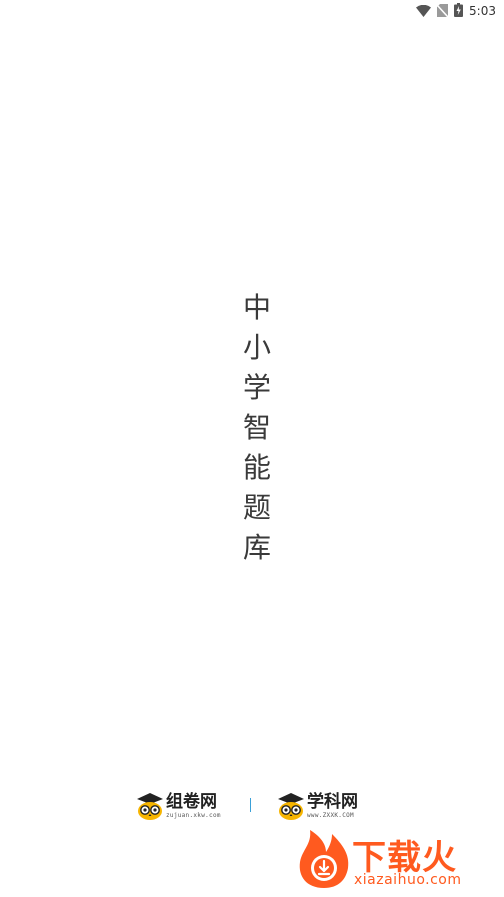 The height and width of the screenshot is (897, 504). I want to click on footer-brands: 组卷网 zujuan.xkw.com 学科网 www.ZXXK.COM, so click(252, 806).